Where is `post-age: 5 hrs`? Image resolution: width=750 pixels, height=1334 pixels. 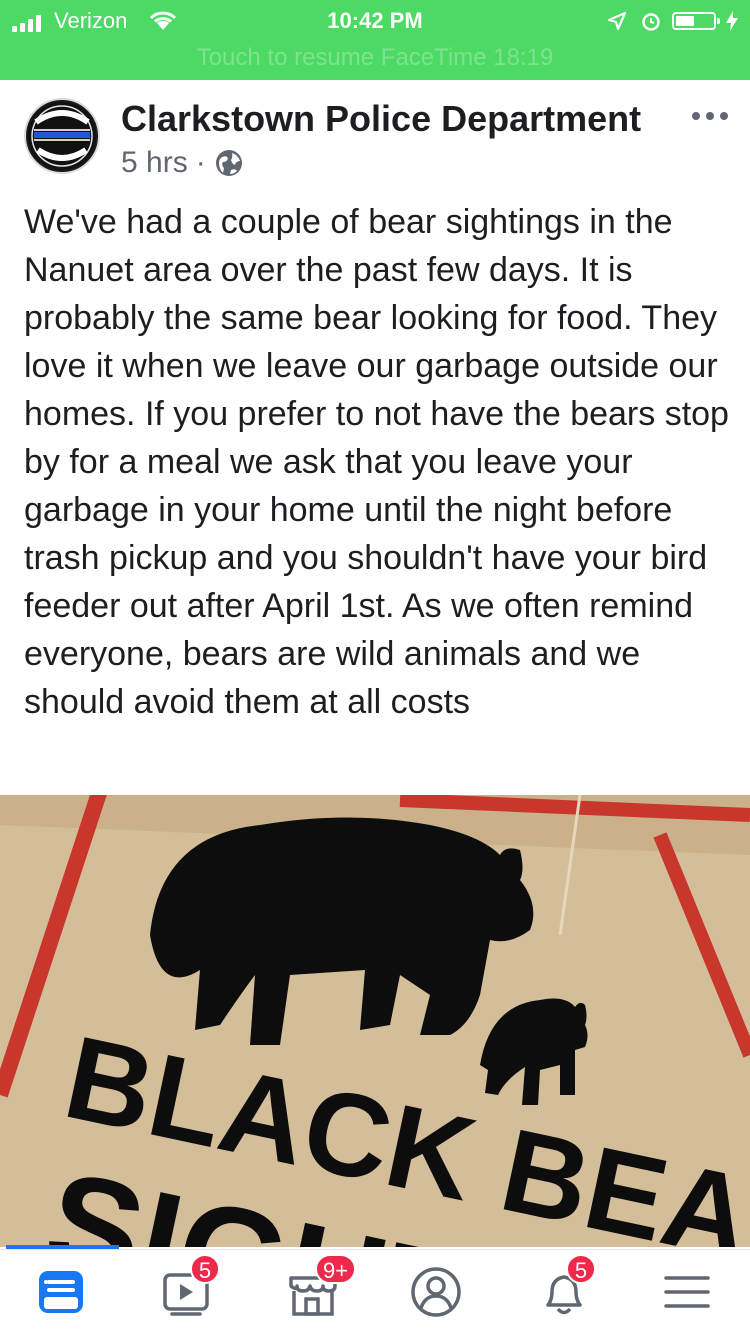
post-age: 5 hrs is located at coordinates (154, 163).